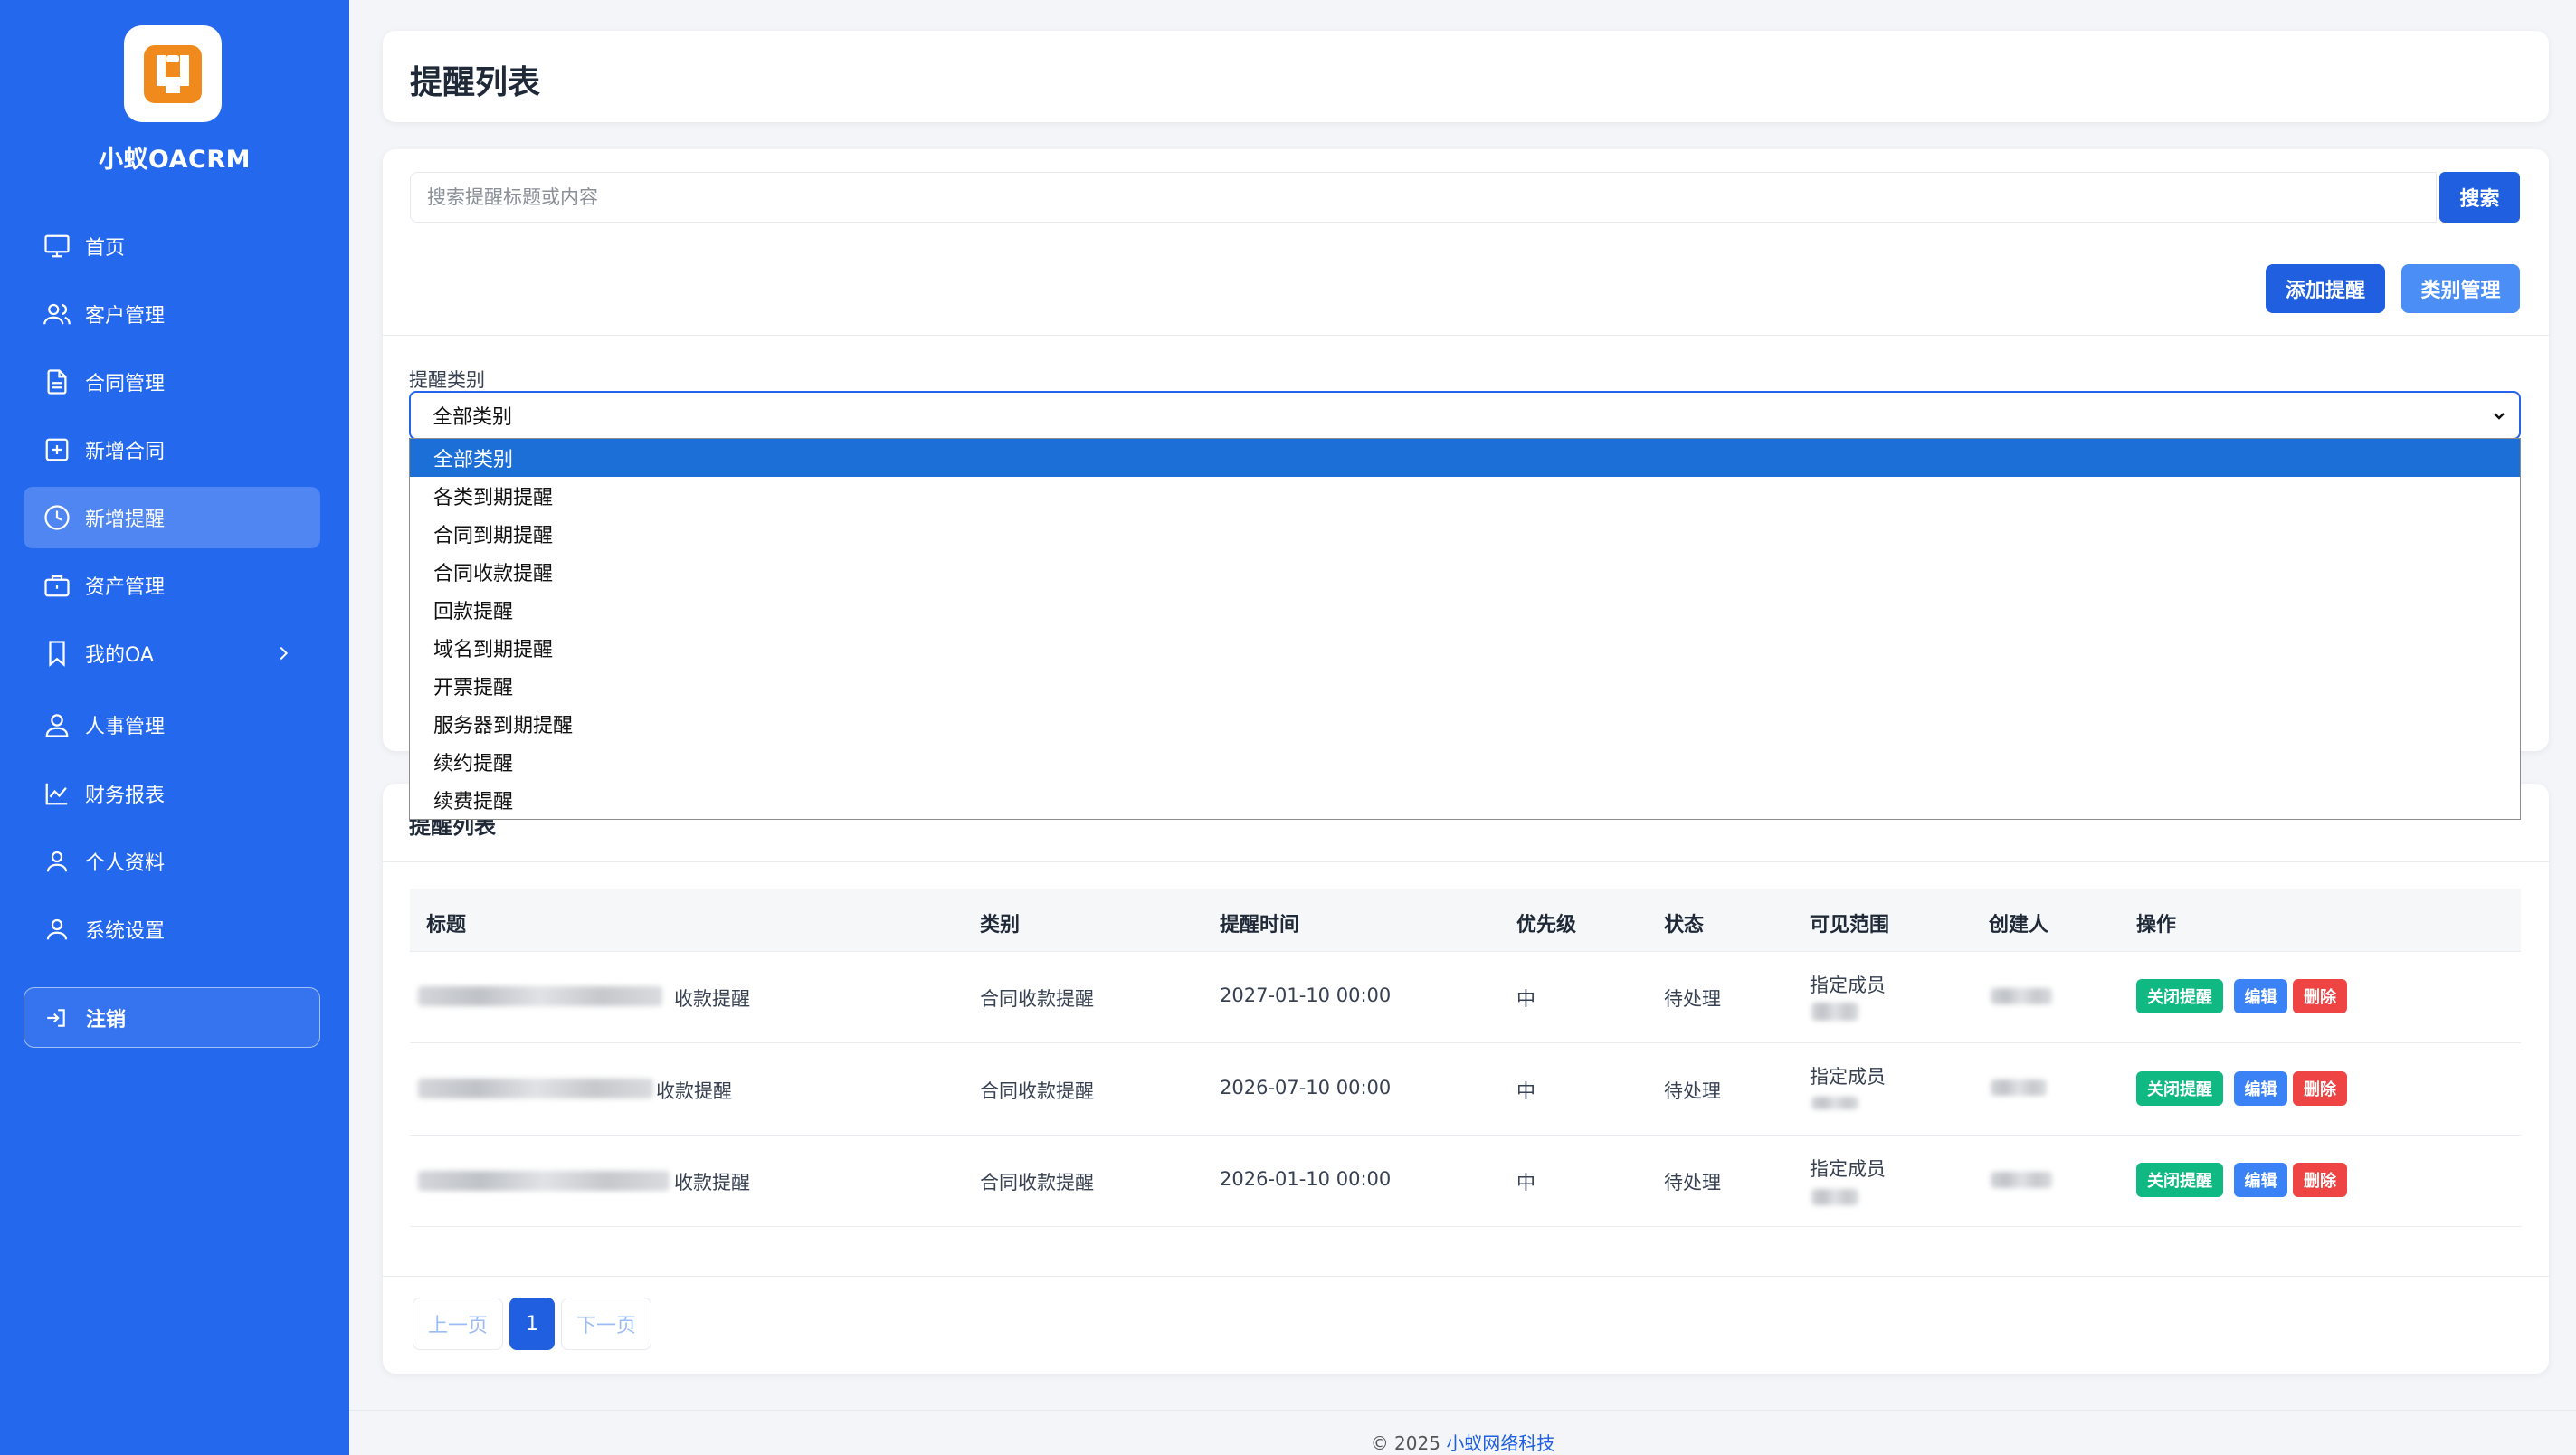 This screenshot has width=2576, height=1455. What do you see at coordinates (126, 863) in the screenshot?
I see `sidebar-item-label: 个人资料` at bounding box center [126, 863].